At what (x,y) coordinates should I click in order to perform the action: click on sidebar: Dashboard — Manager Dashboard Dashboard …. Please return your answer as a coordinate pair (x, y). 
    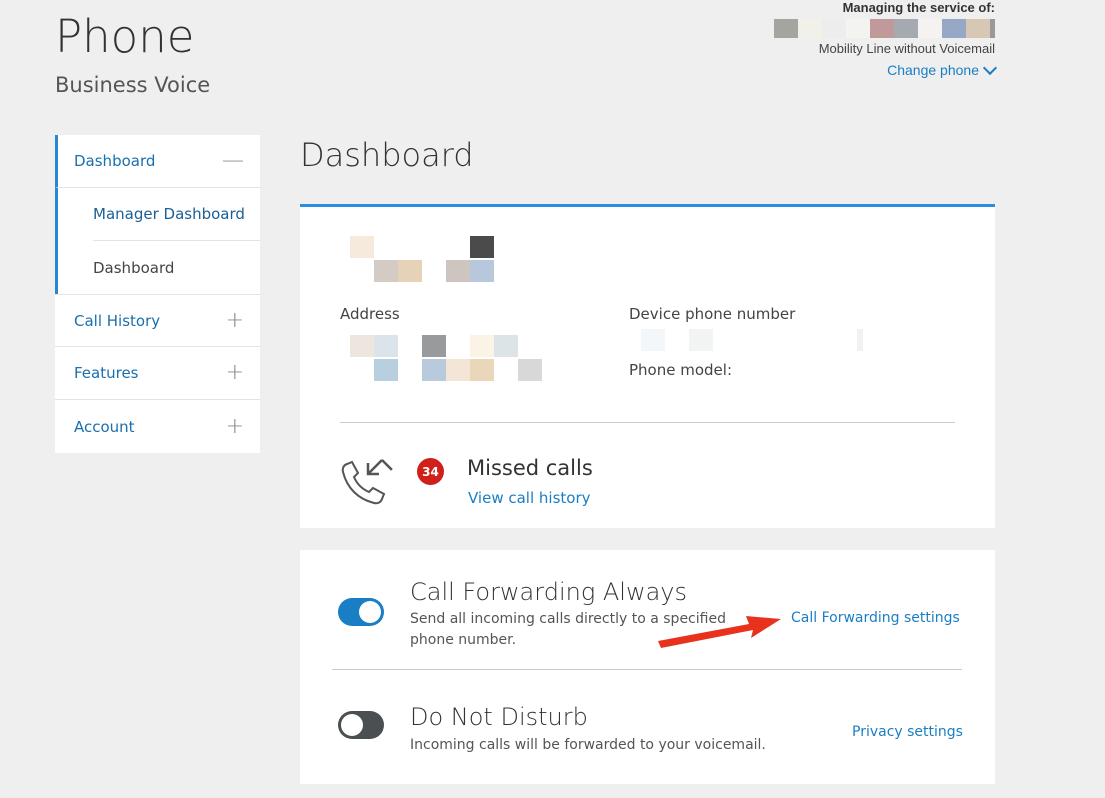
    Looking at the image, I should click on (157, 294).